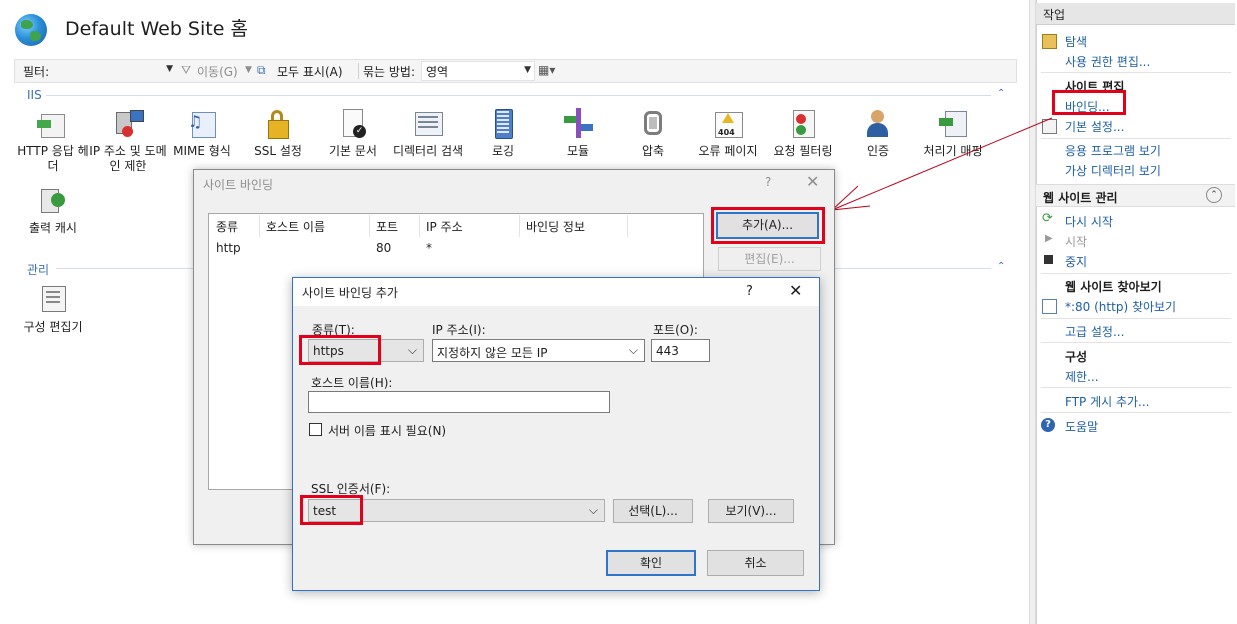 This screenshot has width=1237, height=624. What do you see at coordinates (53, 124) in the screenshot?
I see `http-headers-icon` at bounding box center [53, 124].